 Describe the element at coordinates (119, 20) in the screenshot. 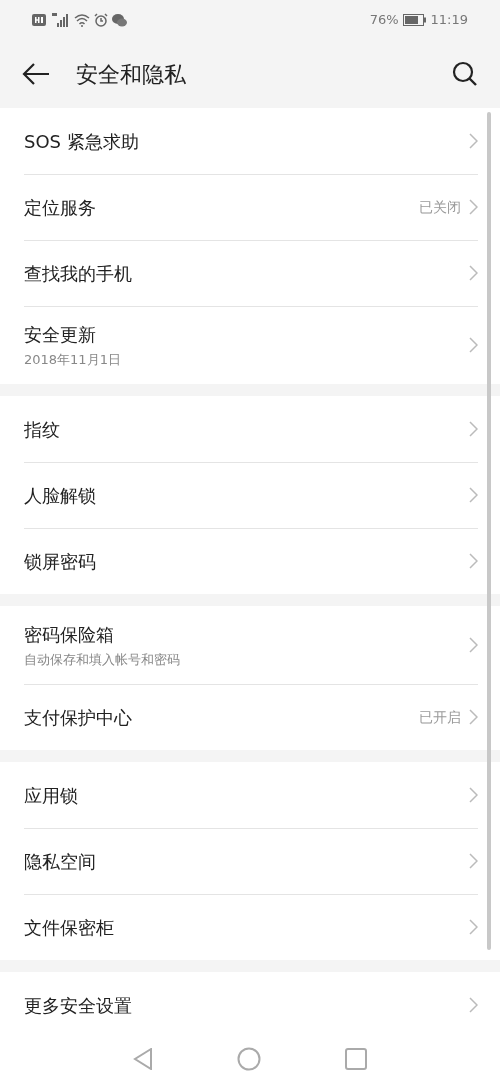

I see `chat-icon` at that location.